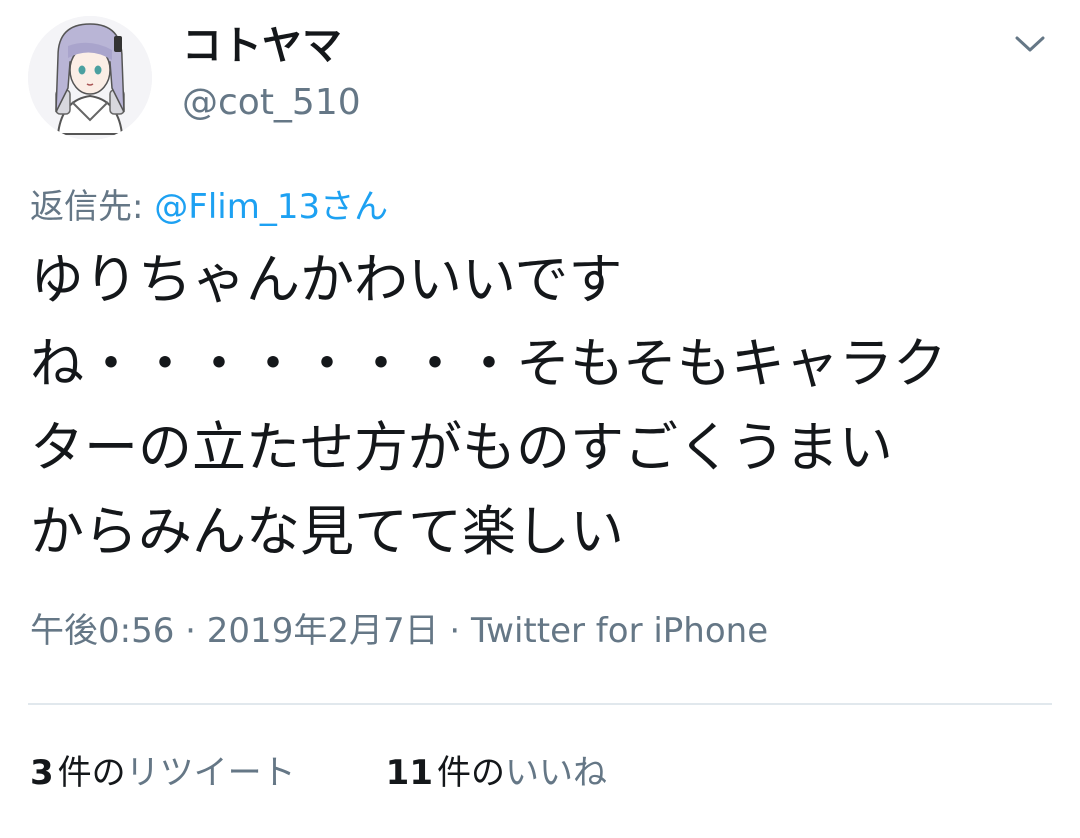  I want to click on retweets-count: 3, so click(42, 773).